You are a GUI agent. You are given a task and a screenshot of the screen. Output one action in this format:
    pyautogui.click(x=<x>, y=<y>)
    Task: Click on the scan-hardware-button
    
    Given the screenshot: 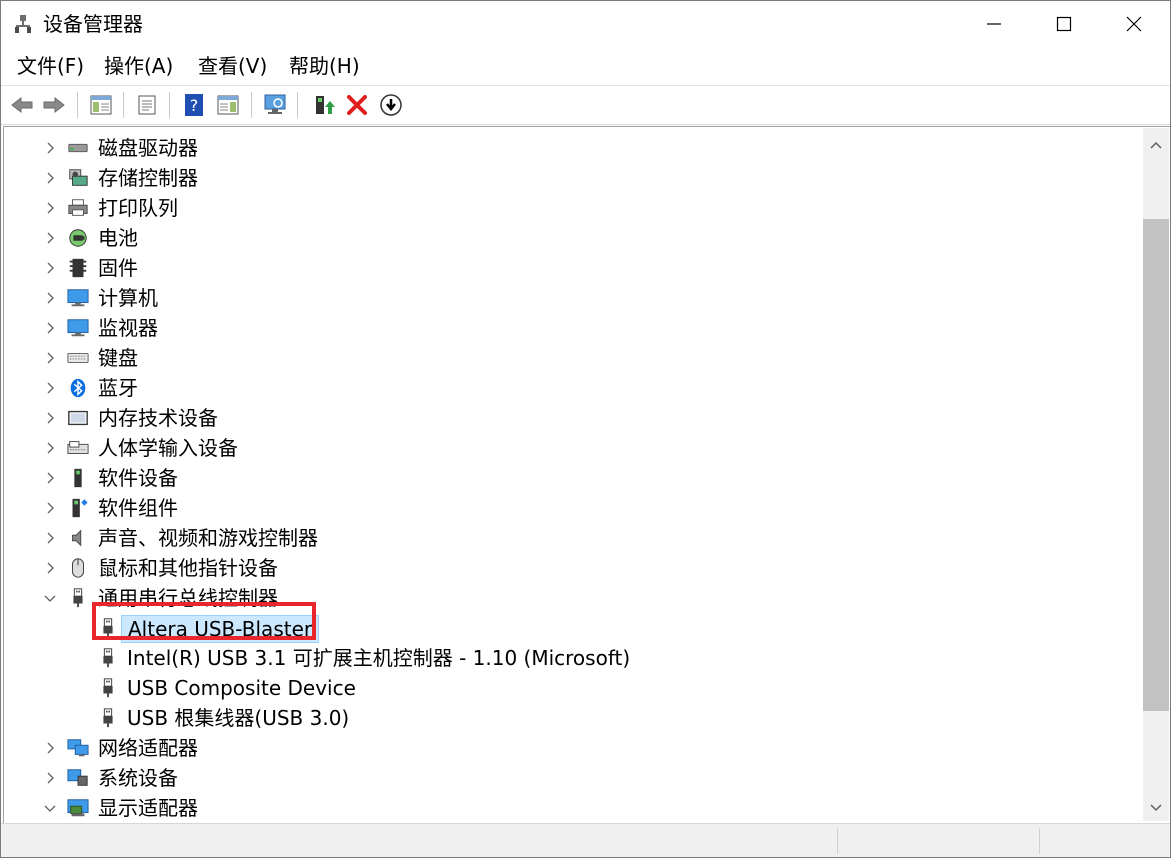 What is the action you would take?
    pyautogui.click(x=275, y=105)
    